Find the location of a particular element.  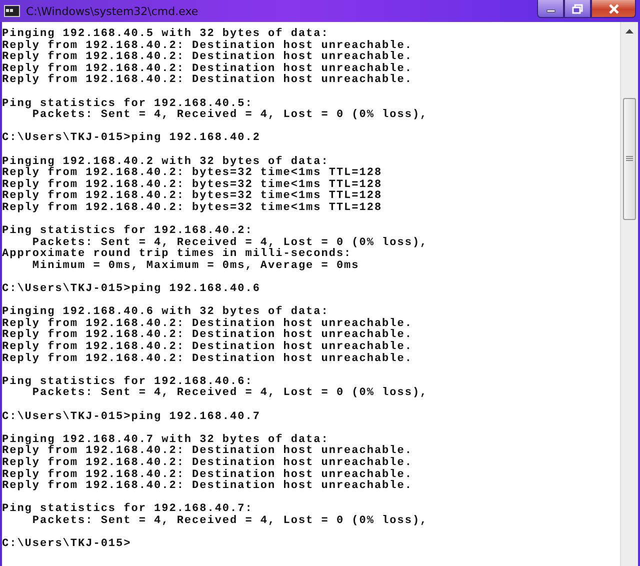

console-line: C:\Users\TKJ-015> is located at coordinates (67, 545).